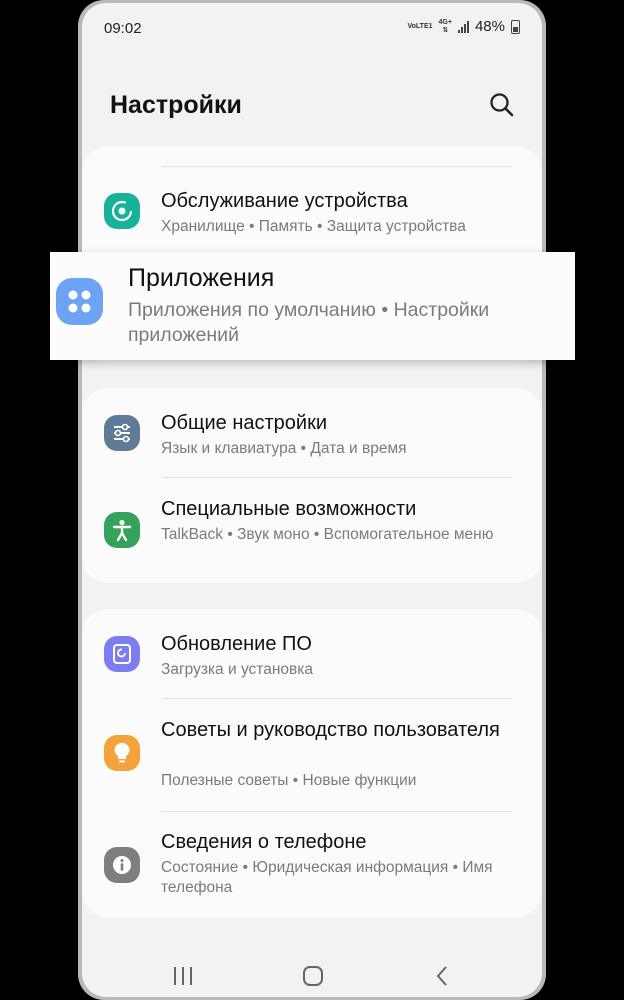 The image size is (624, 1000). What do you see at coordinates (330, 730) in the screenshot?
I see `item-title: Советы и руководство пользователя` at bounding box center [330, 730].